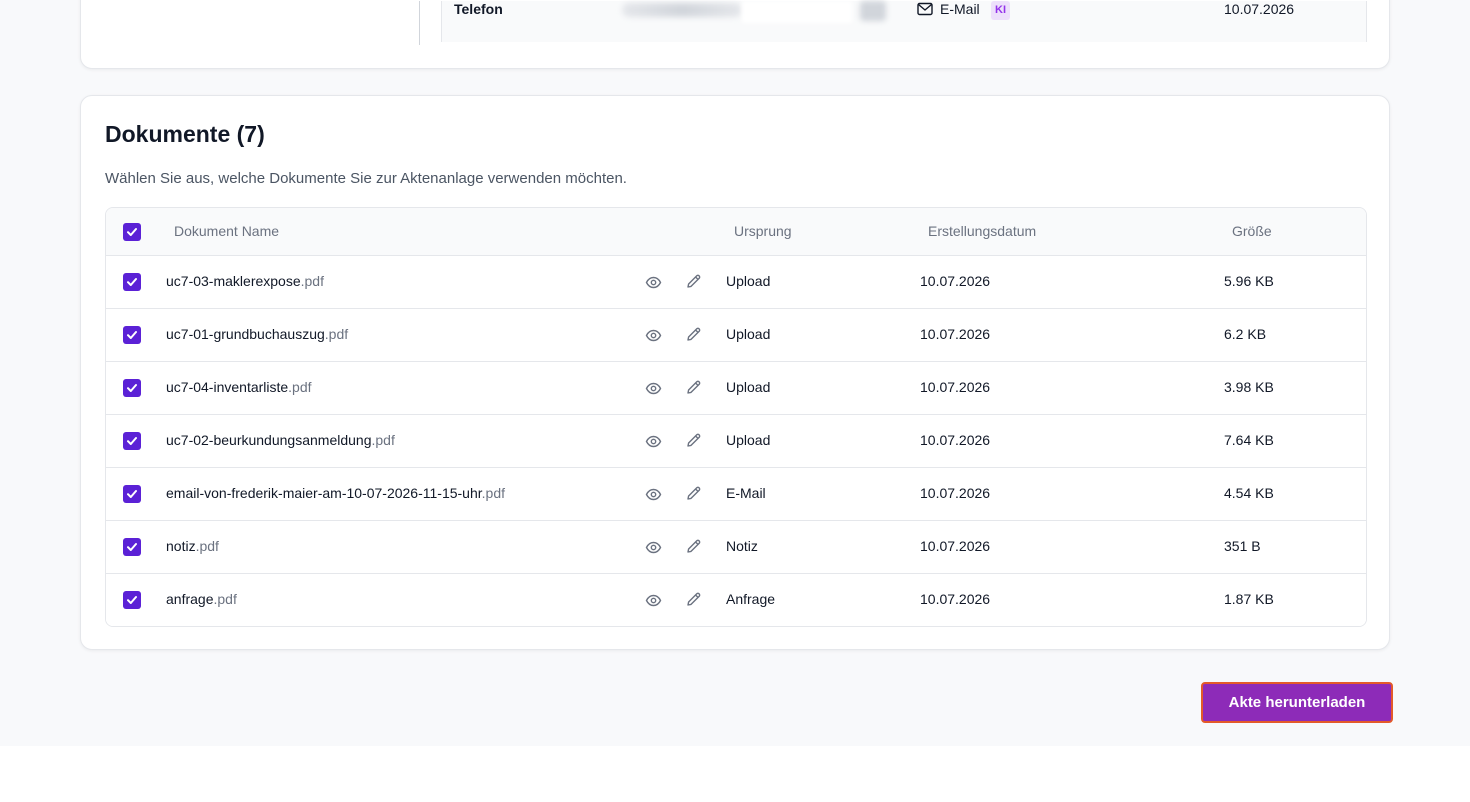 The height and width of the screenshot is (802, 1470). I want to click on contact-row: Telefon E-Mail KI 10.07.2026, so click(904, 21).